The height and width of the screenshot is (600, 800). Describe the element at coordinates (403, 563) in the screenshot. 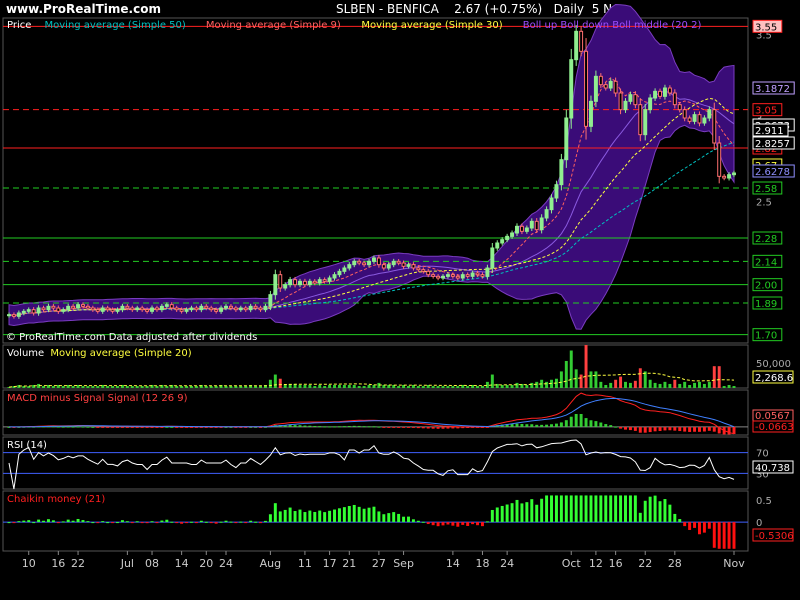

I see `date-tick-Sep: Sep` at that location.